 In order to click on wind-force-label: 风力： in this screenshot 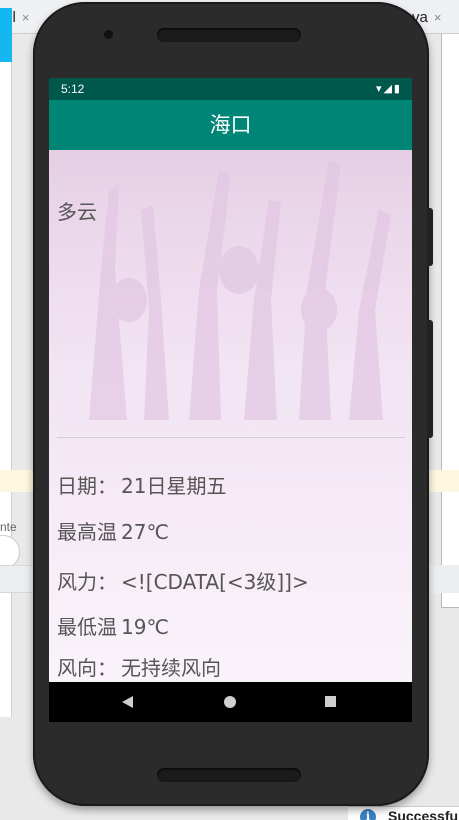, I will do `click(87, 582)`.